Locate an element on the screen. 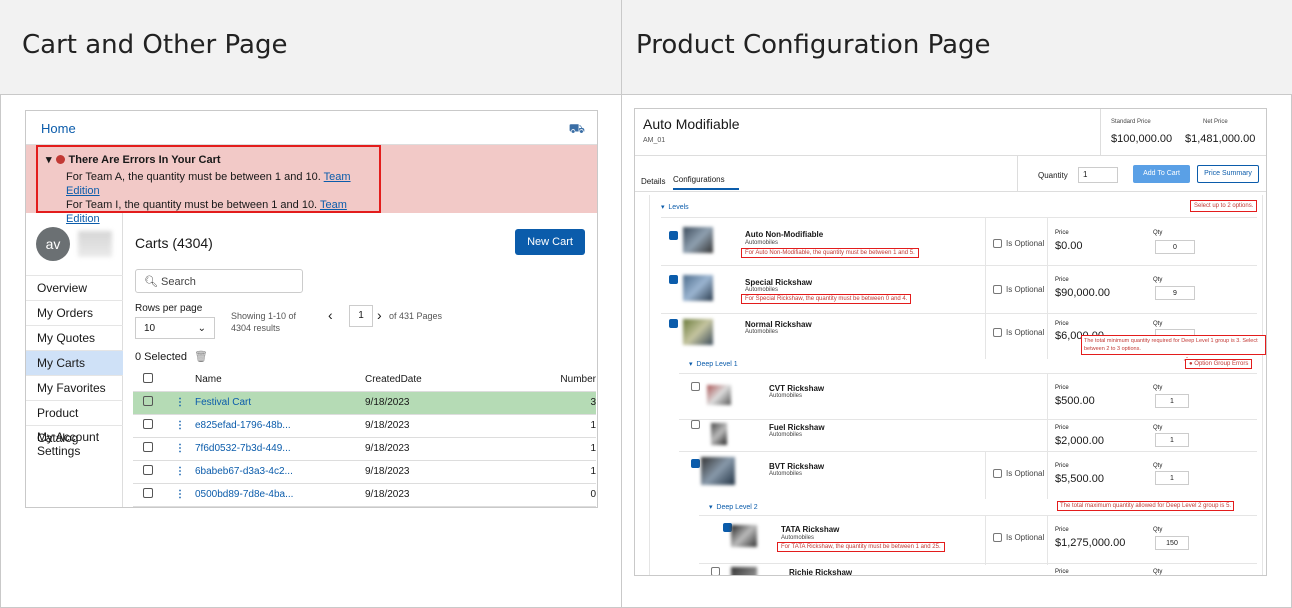 This screenshot has height=608, width=1292. qty-input: 9 is located at coordinates (1175, 293).